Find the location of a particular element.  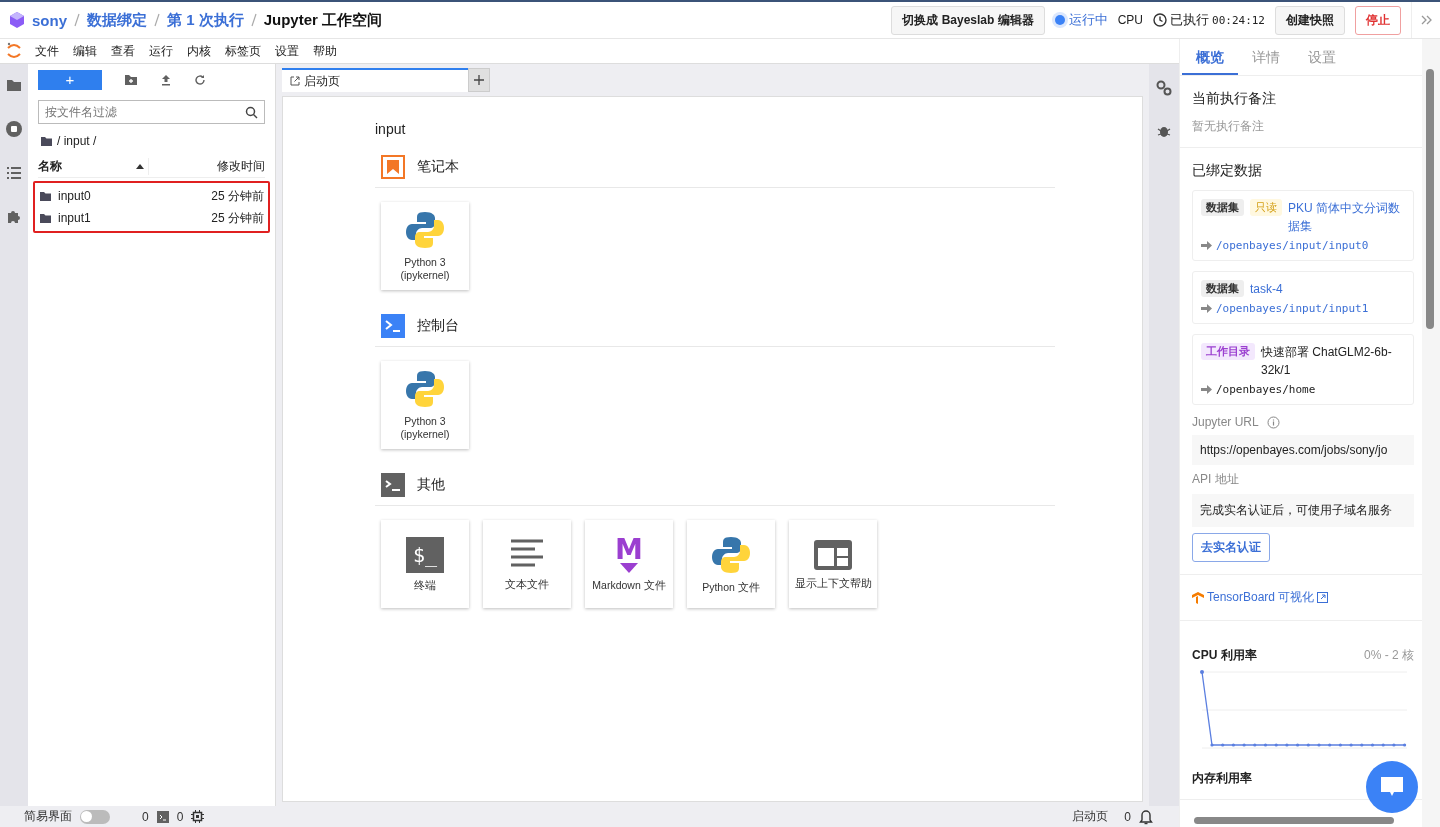

workdir-name: 快速部署 ChatGLM2-6b-32k/1 is located at coordinates (1327, 361).